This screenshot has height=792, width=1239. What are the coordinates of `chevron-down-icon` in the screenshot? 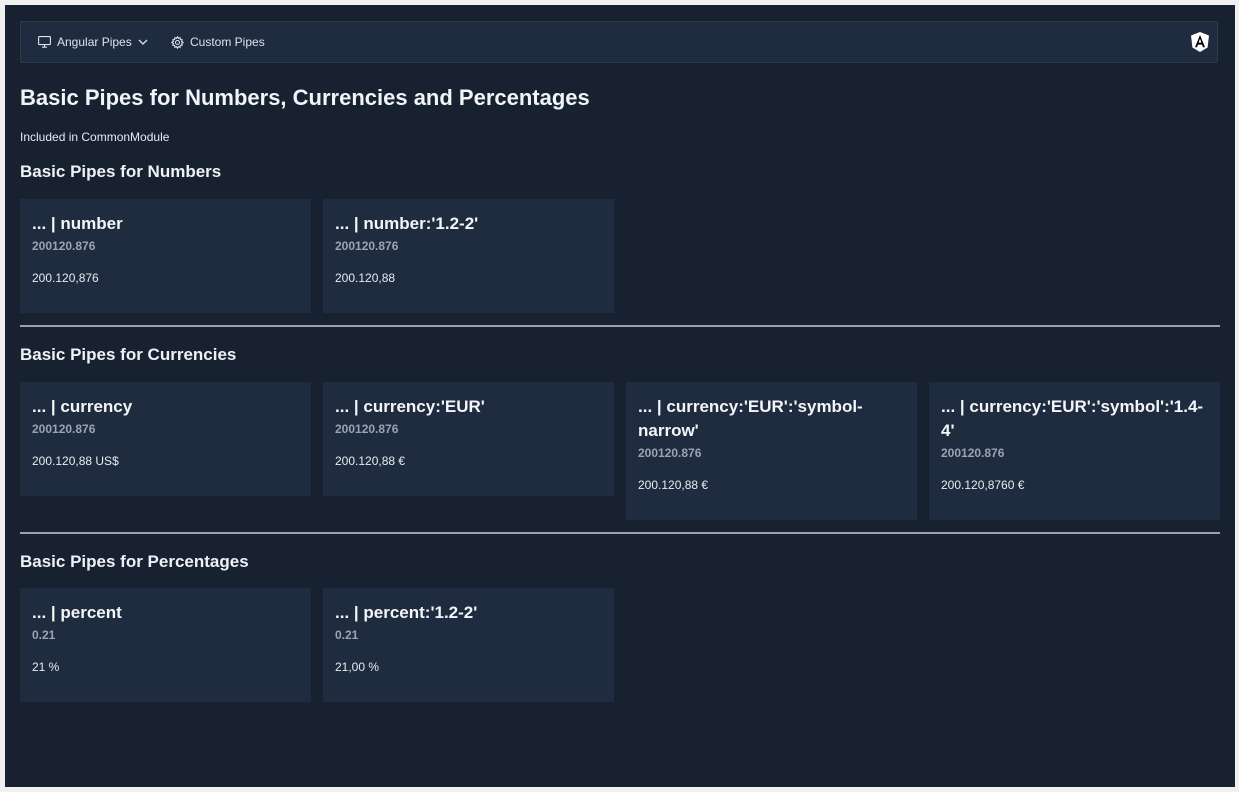 It's located at (143, 42).